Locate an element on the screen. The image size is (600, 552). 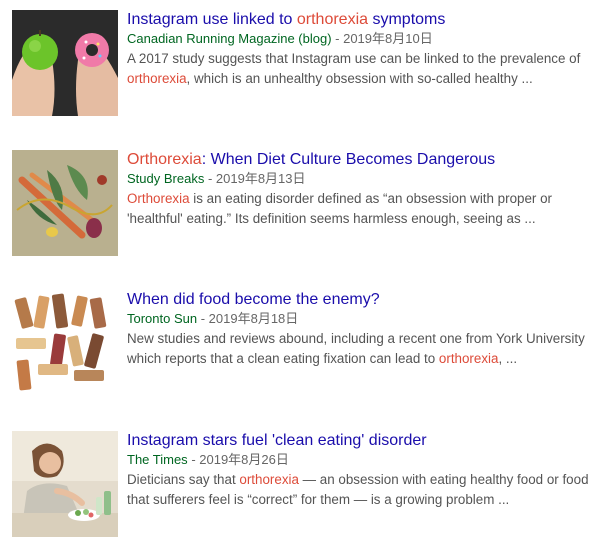
result-source-1: Canadian Running Magazine (blog) is located at coordinates (229, 38).